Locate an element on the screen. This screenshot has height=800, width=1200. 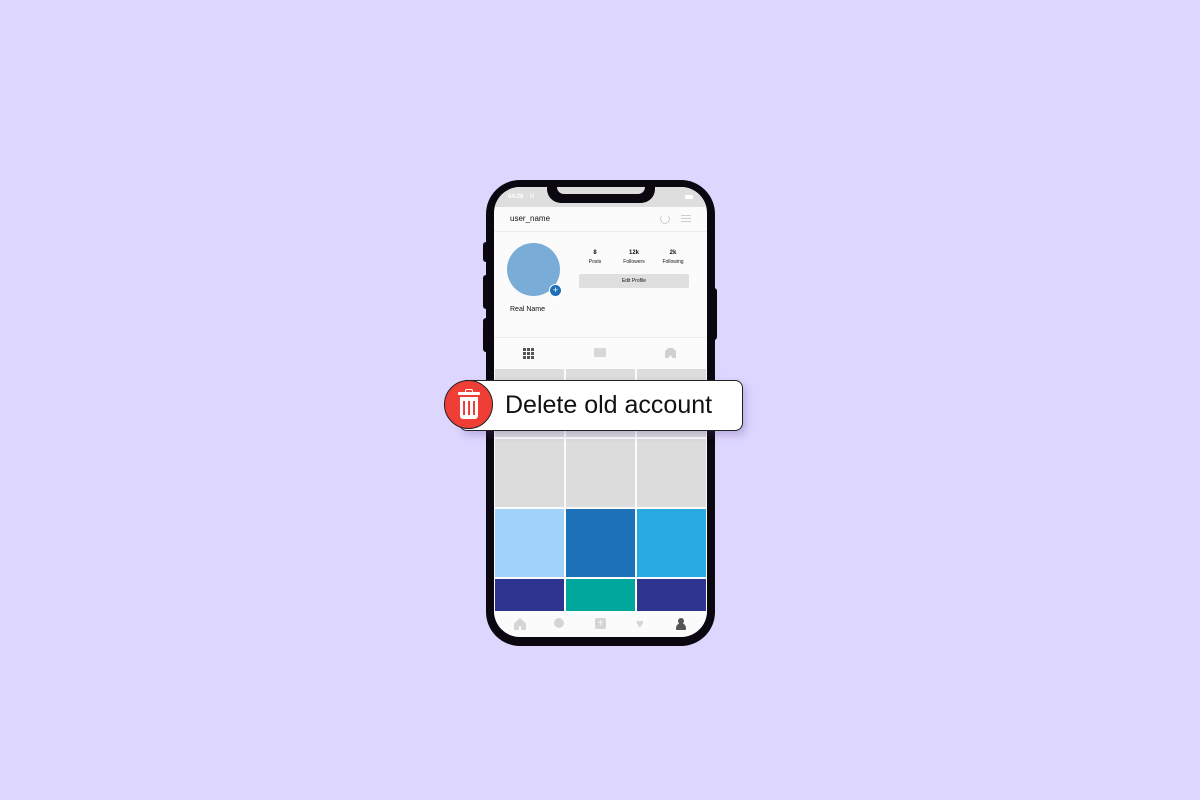
trash-icon is located at coordinates (468, 404).